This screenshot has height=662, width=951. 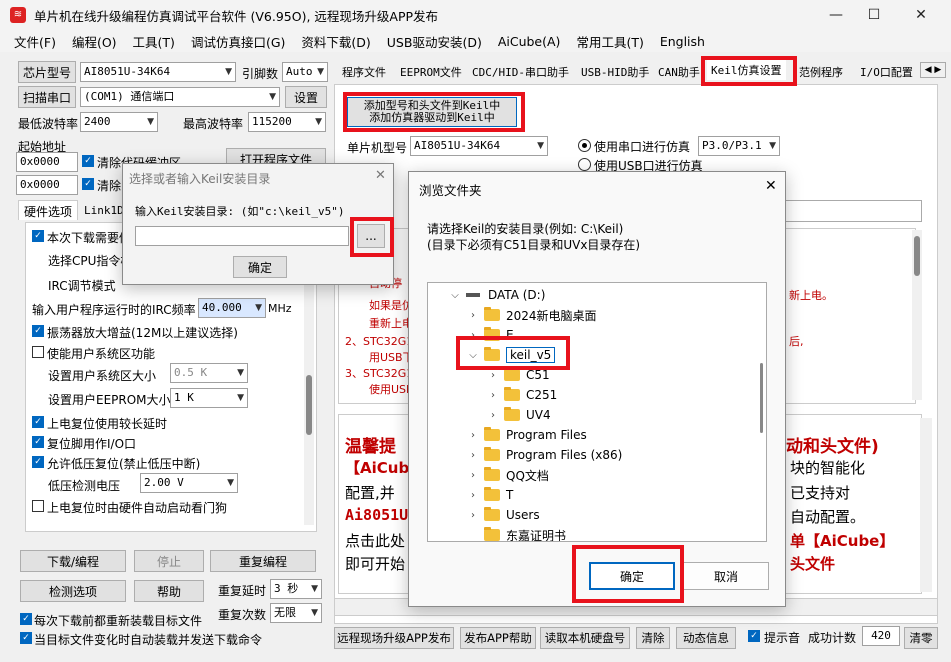 What do you see at coordinates (38, 442) in the screenshot?
I see `reset-io-checkbox: ✓` at bounding box center [38, 442].